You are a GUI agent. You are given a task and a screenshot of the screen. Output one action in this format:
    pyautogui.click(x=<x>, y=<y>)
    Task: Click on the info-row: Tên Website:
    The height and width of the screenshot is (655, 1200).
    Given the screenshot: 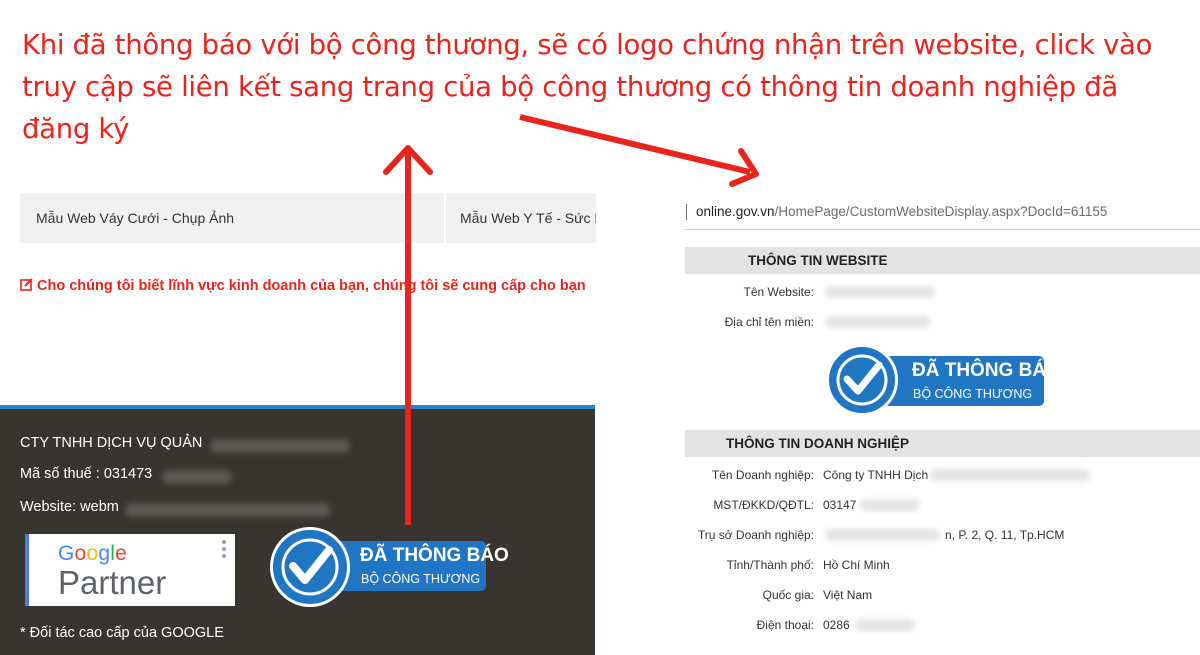 What is the action you would take?
    pyautogui.click(x=942, y=292)
    